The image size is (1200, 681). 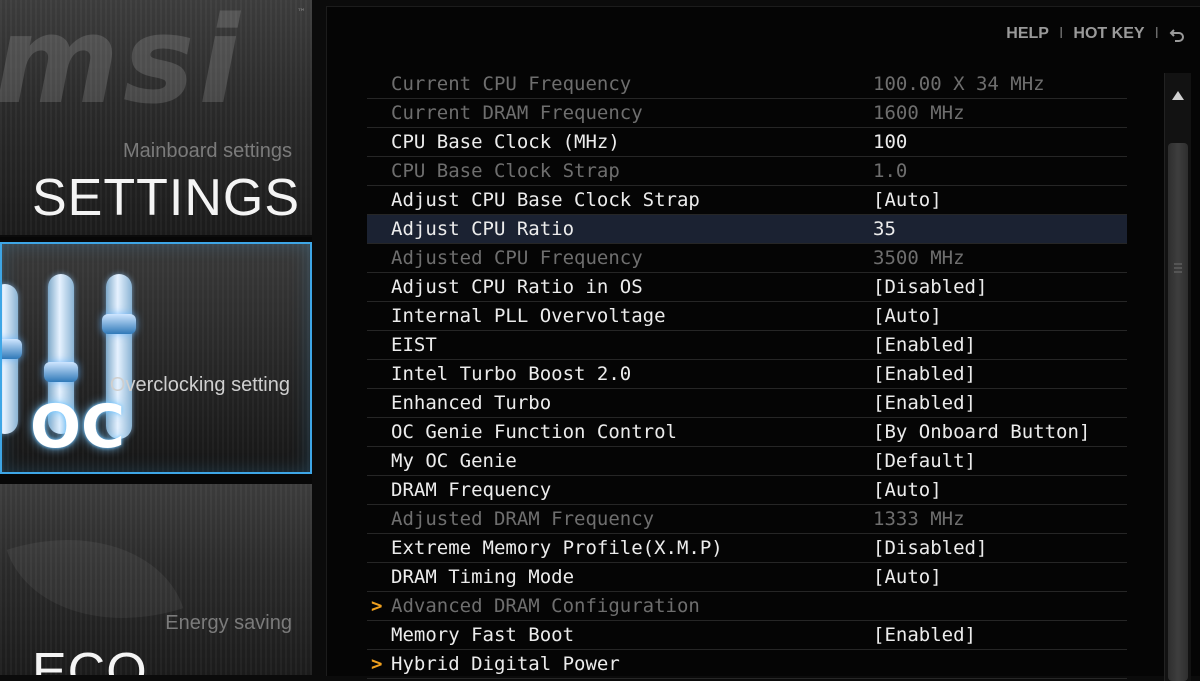 What do you see at coordinates (747, 606) in the screenshot?
I see `setting-row: > Advanced DRAM Configuration` at bounding box center [747, 606].